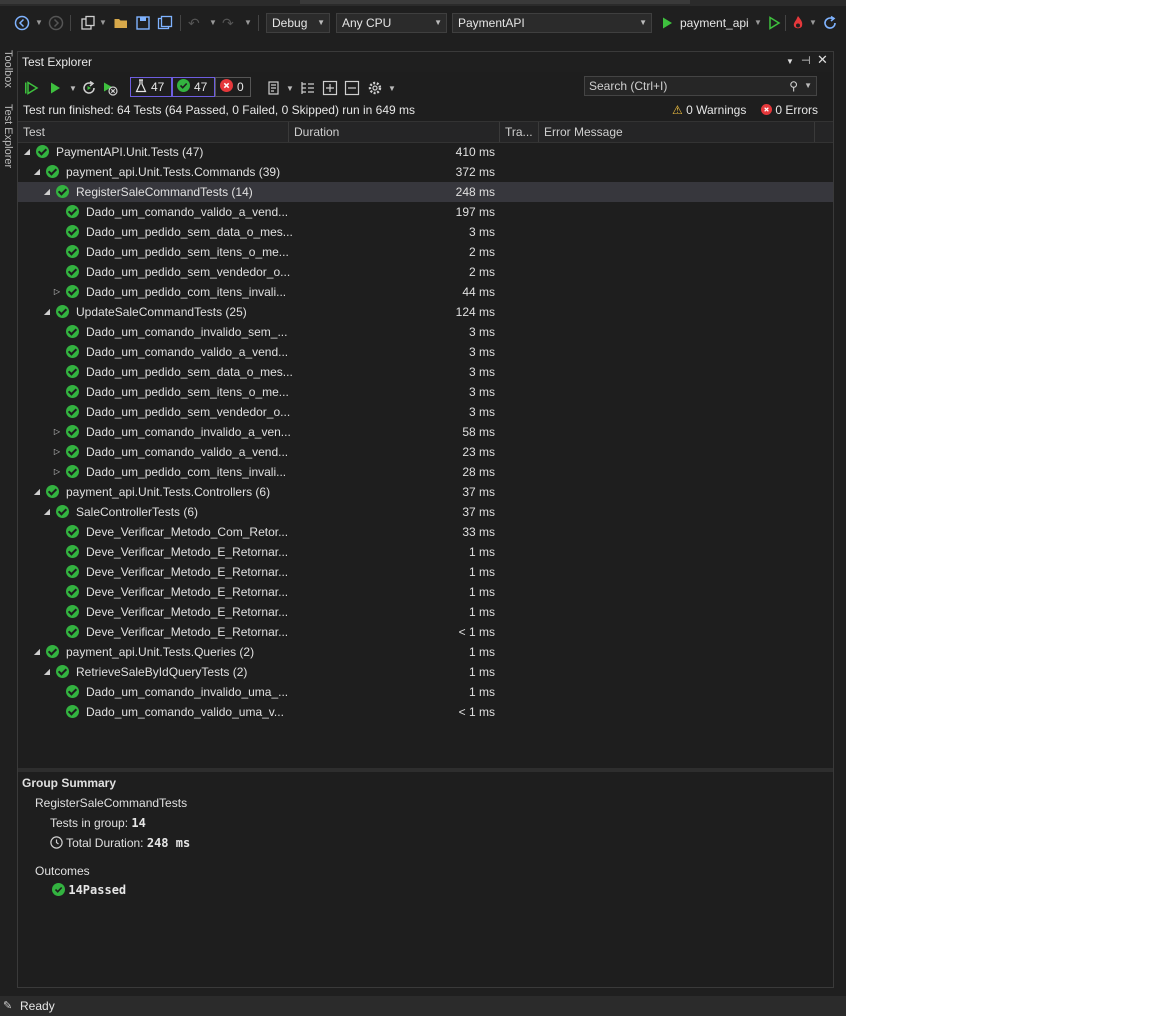 The image size is (1152, 1016). I want to click on warnings-indicator: ⚠ 0 Warnings, so click(709, 110).